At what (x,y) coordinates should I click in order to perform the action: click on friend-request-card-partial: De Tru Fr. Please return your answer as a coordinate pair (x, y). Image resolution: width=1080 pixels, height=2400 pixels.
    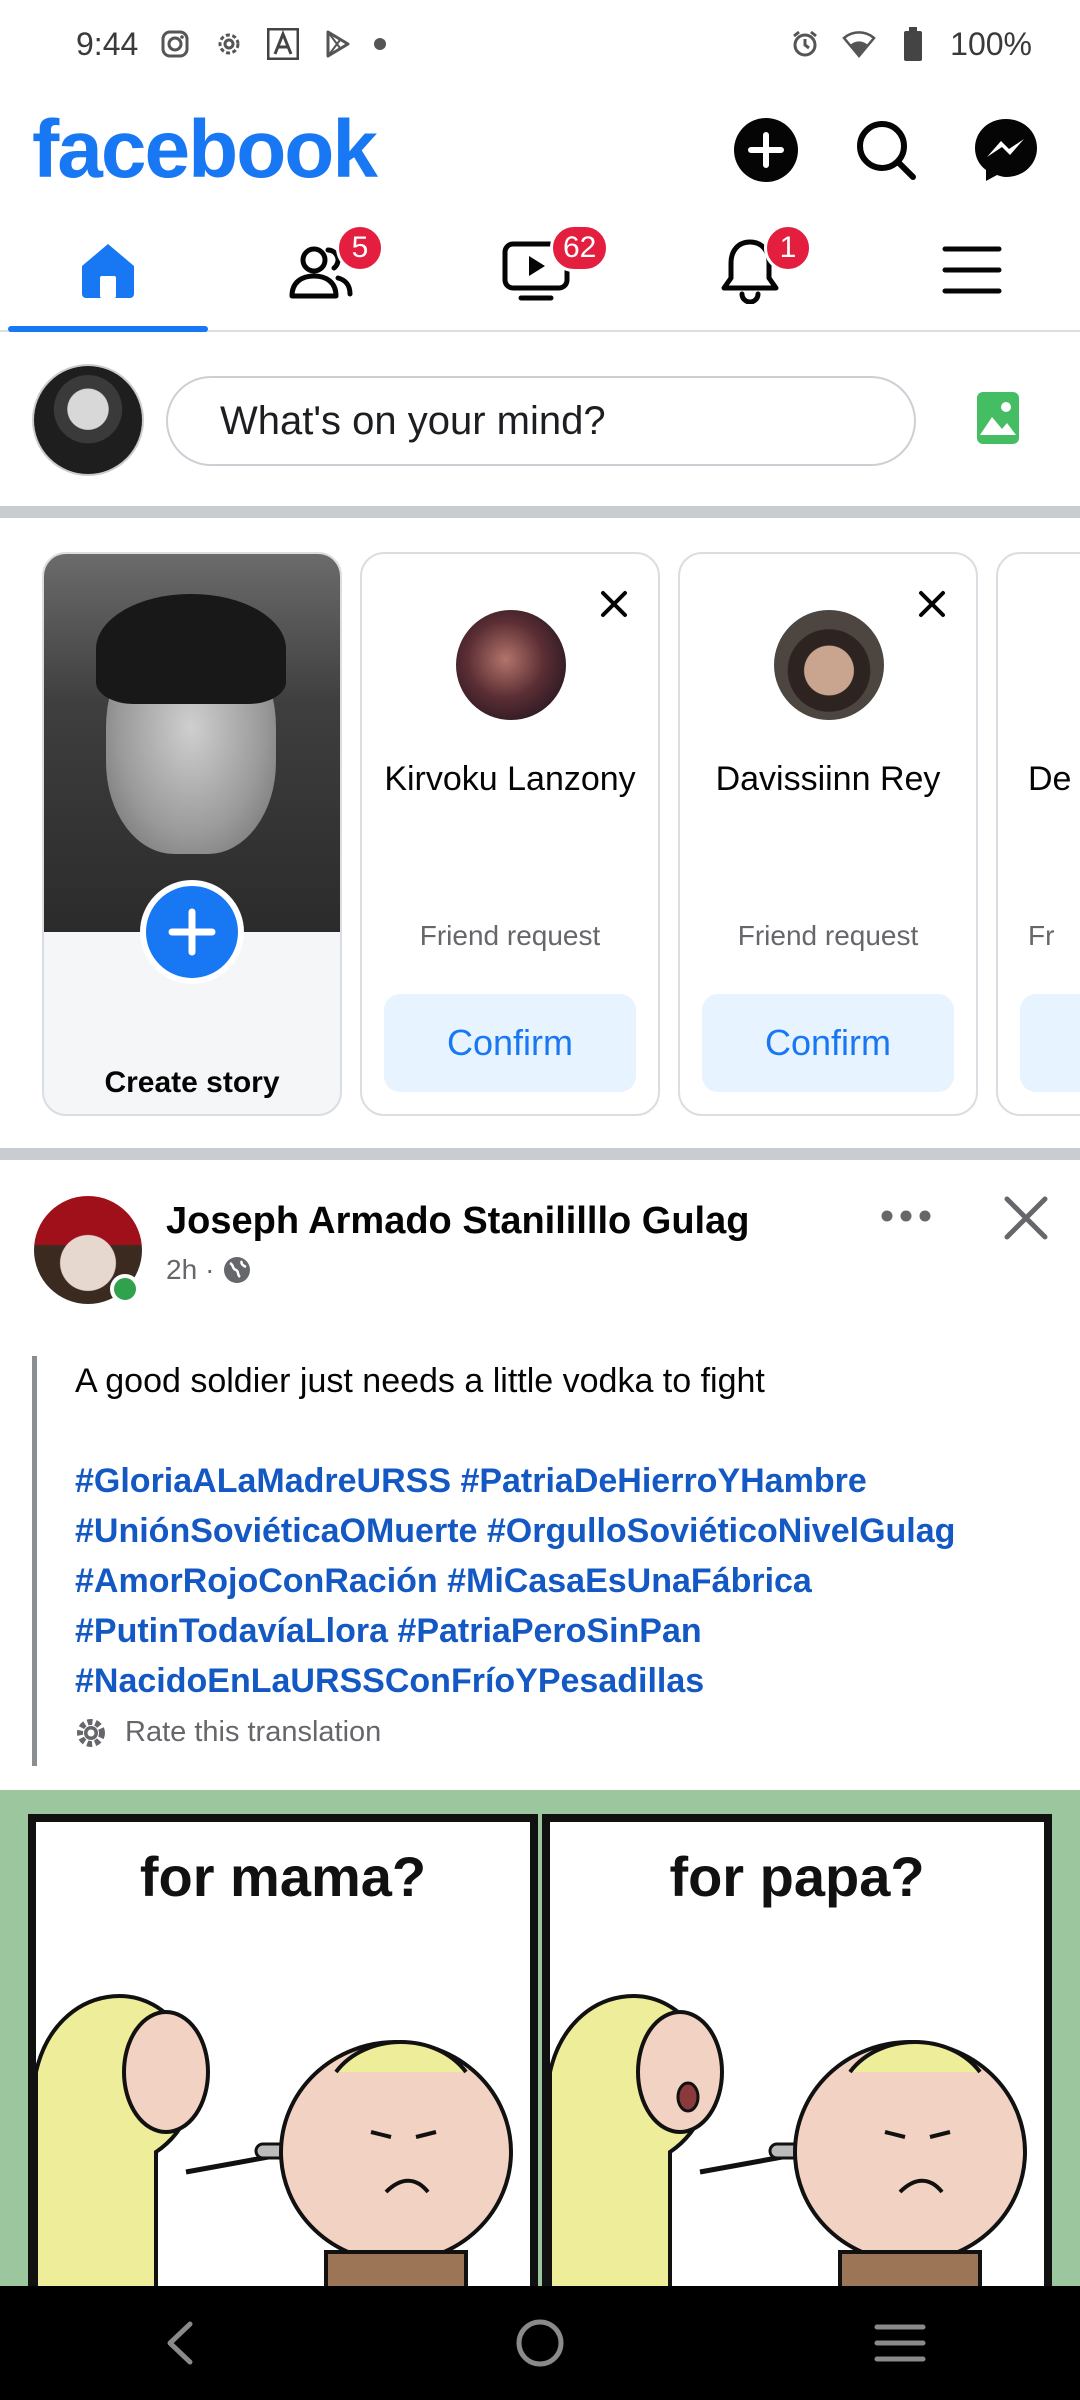
    Looking at the image, I should click on (1038, 834).